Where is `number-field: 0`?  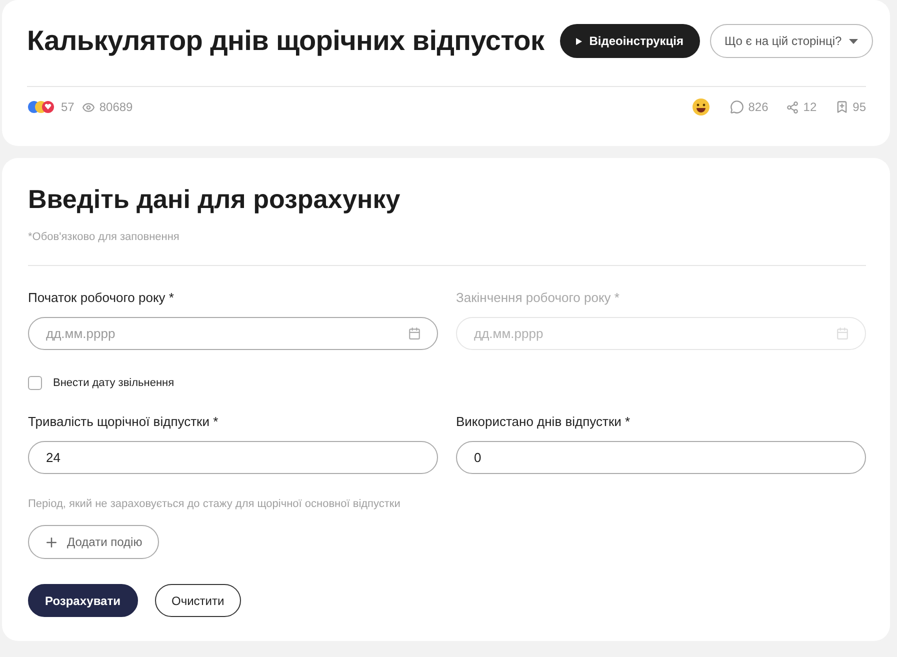
number-field: 0 is located at coordinates (661, 457).